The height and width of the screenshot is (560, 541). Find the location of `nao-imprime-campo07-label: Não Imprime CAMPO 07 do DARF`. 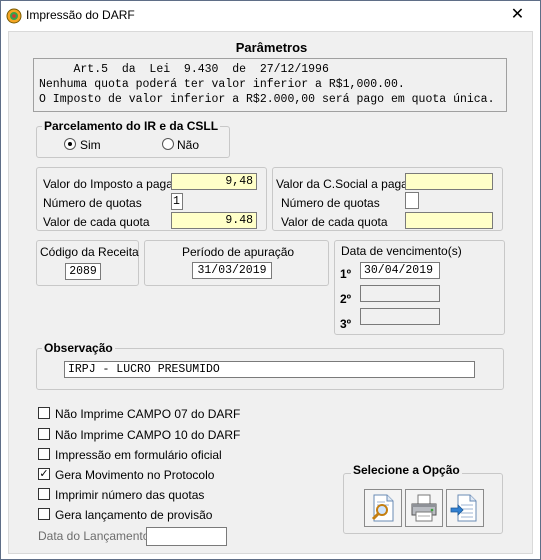

nao-imprime-campo07-label: Não Imprime CAMPO 07 do DARF is located at coordinates (147, 414).